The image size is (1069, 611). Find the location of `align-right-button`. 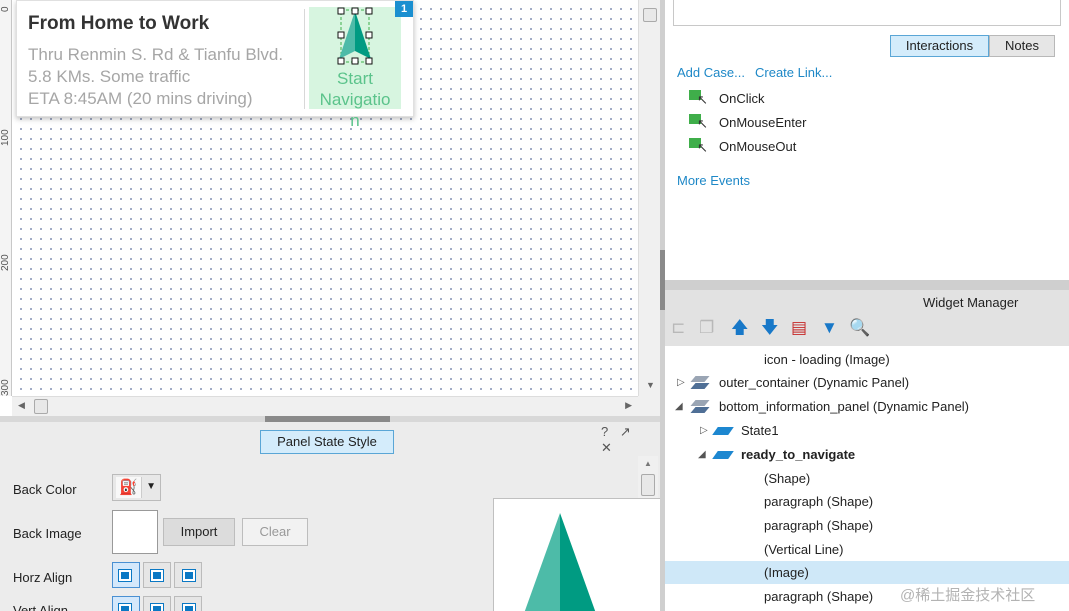

align-right-button is located at coordinates (188, 575).